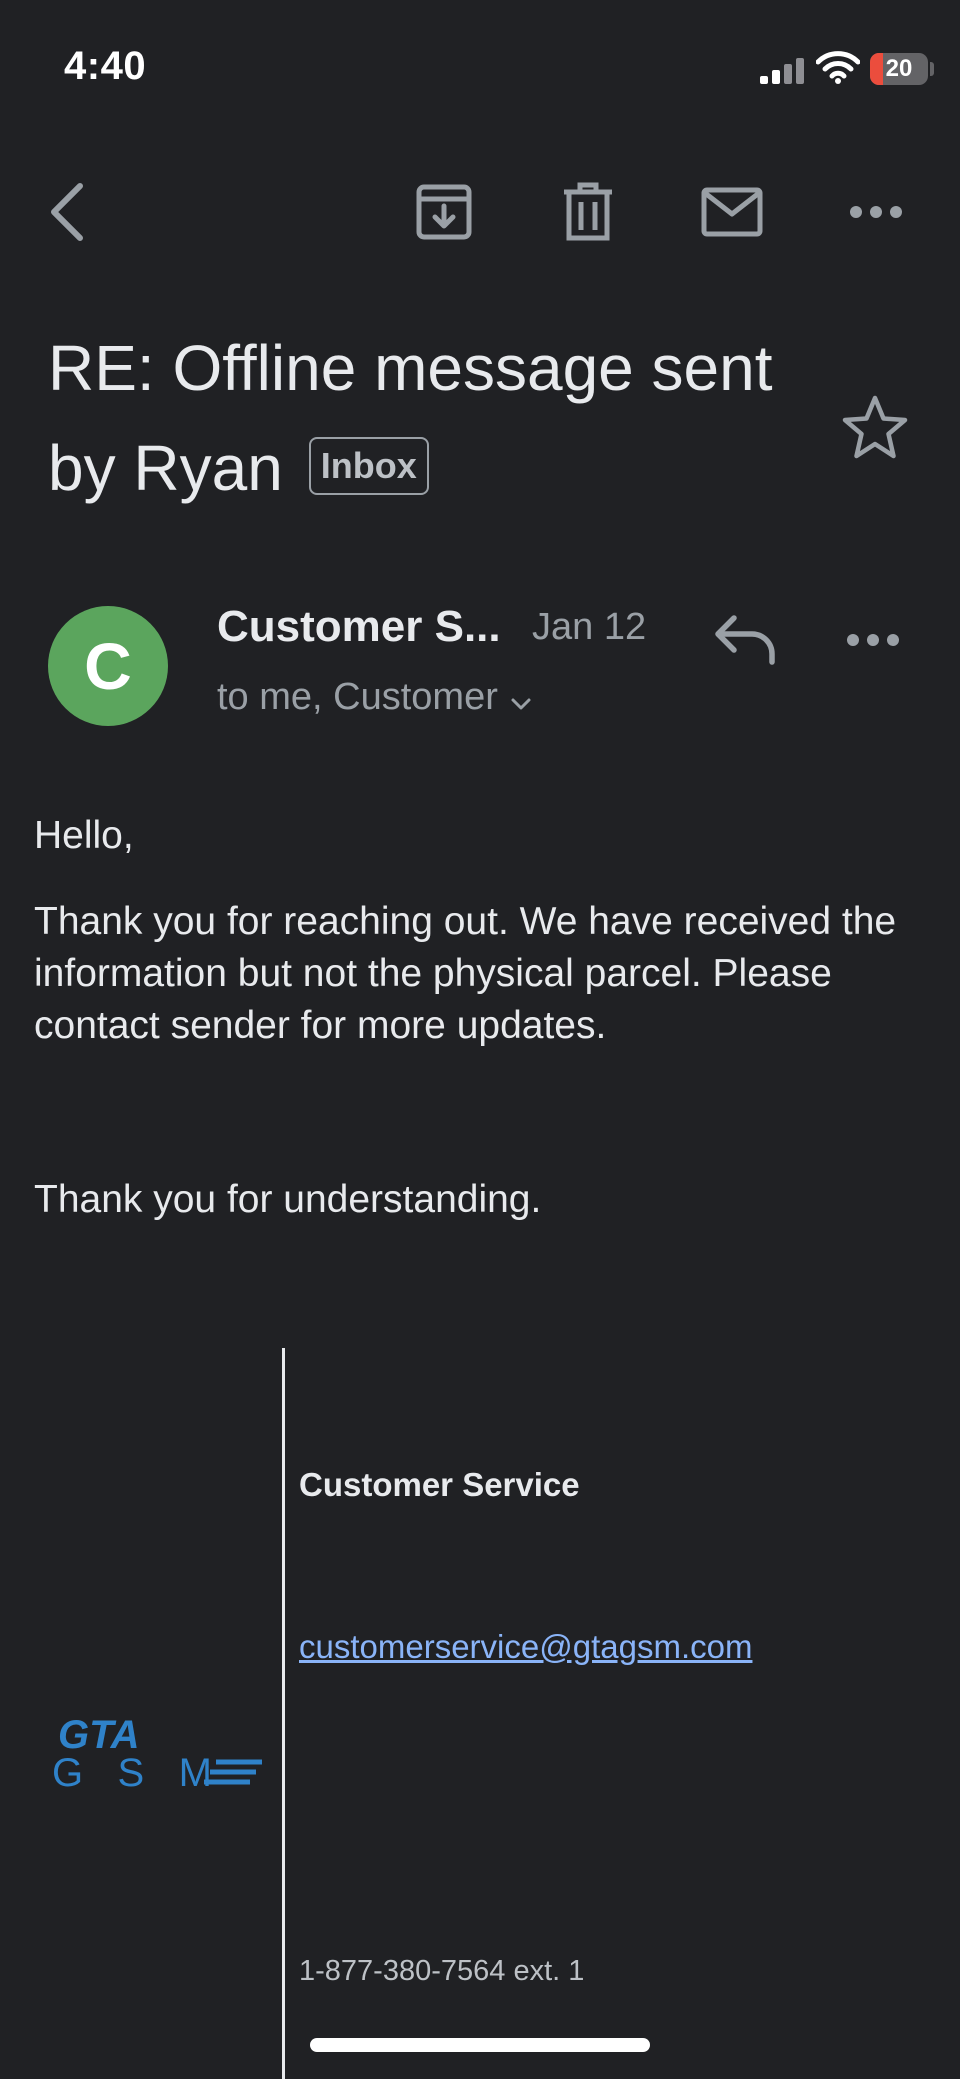 The width and height of the screenshot is (960, 2079). I want to click on email-greeting: Hello,, so click(84, 835).